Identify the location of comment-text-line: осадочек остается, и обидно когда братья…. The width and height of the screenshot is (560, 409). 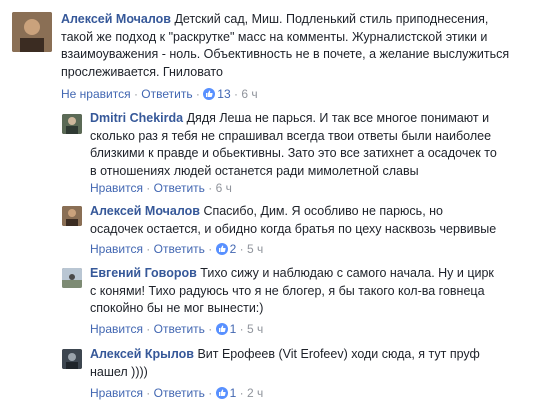
(293, 228).